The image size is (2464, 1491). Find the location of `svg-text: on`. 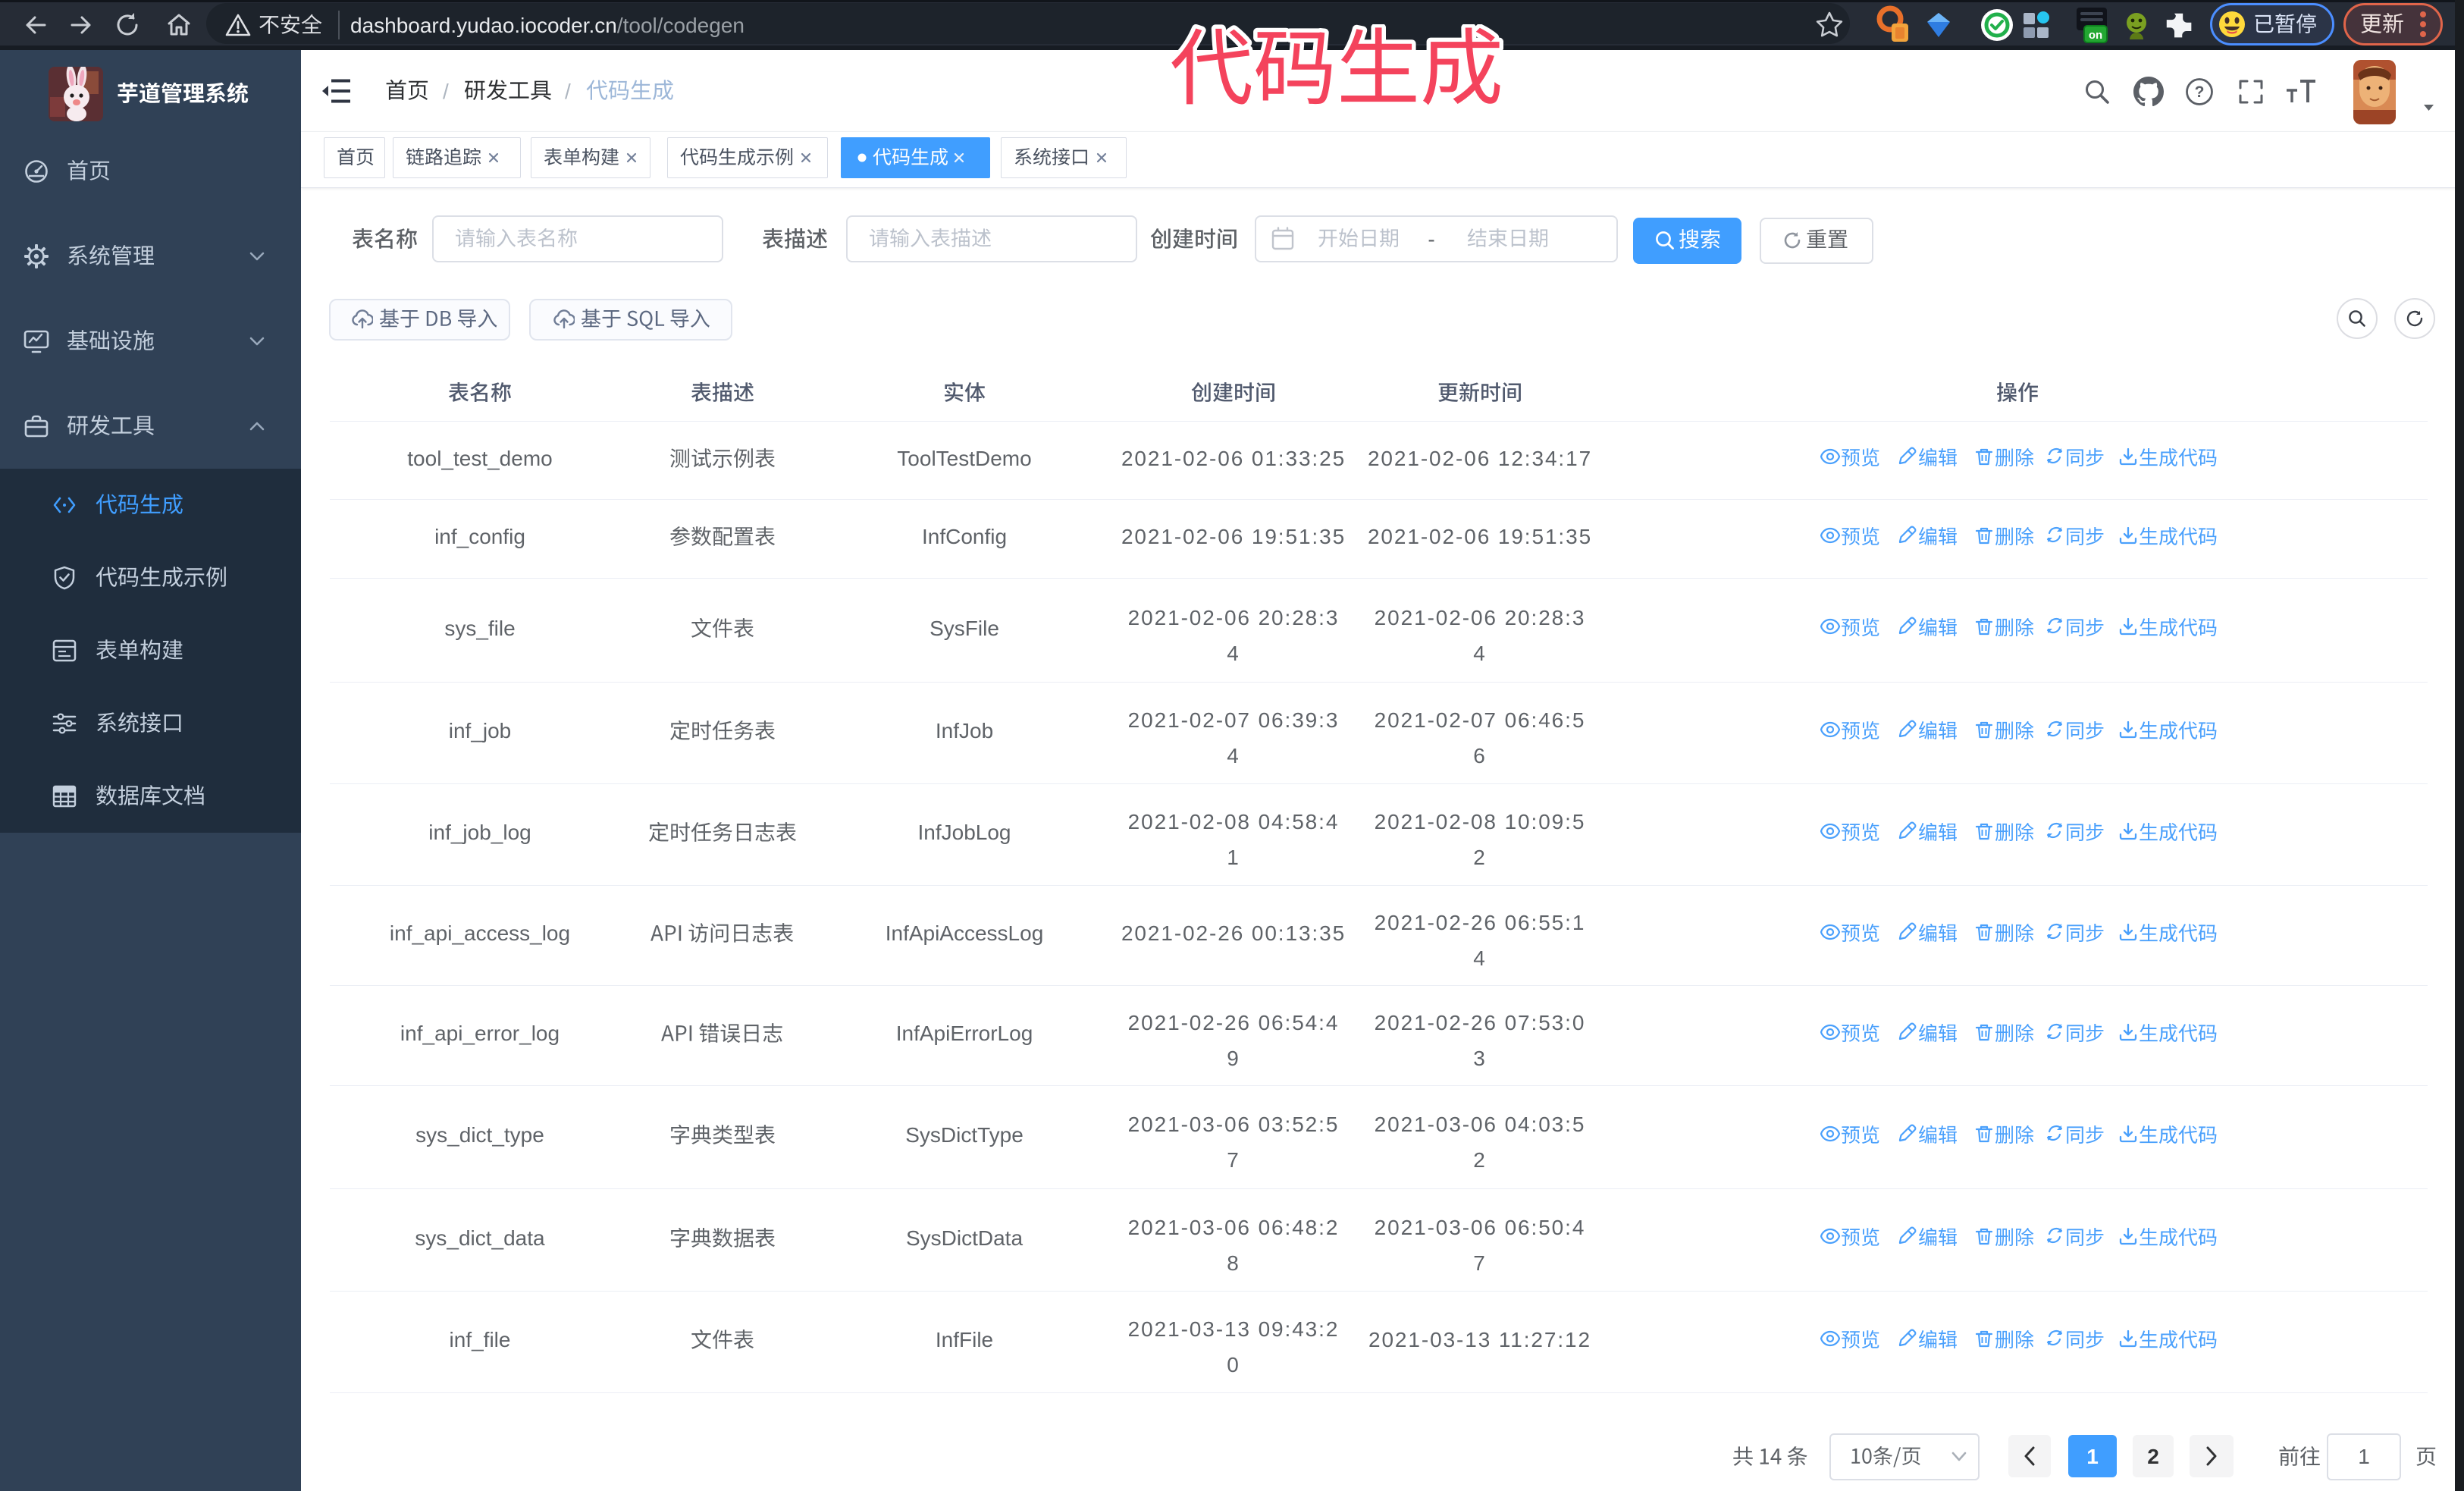

svg-text: on is located at coordinates (2096, 35).